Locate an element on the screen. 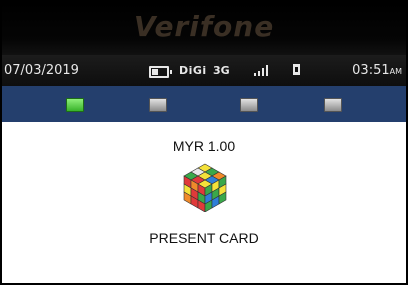  rubiks-cube-icon is located at coordinates (205, 187).